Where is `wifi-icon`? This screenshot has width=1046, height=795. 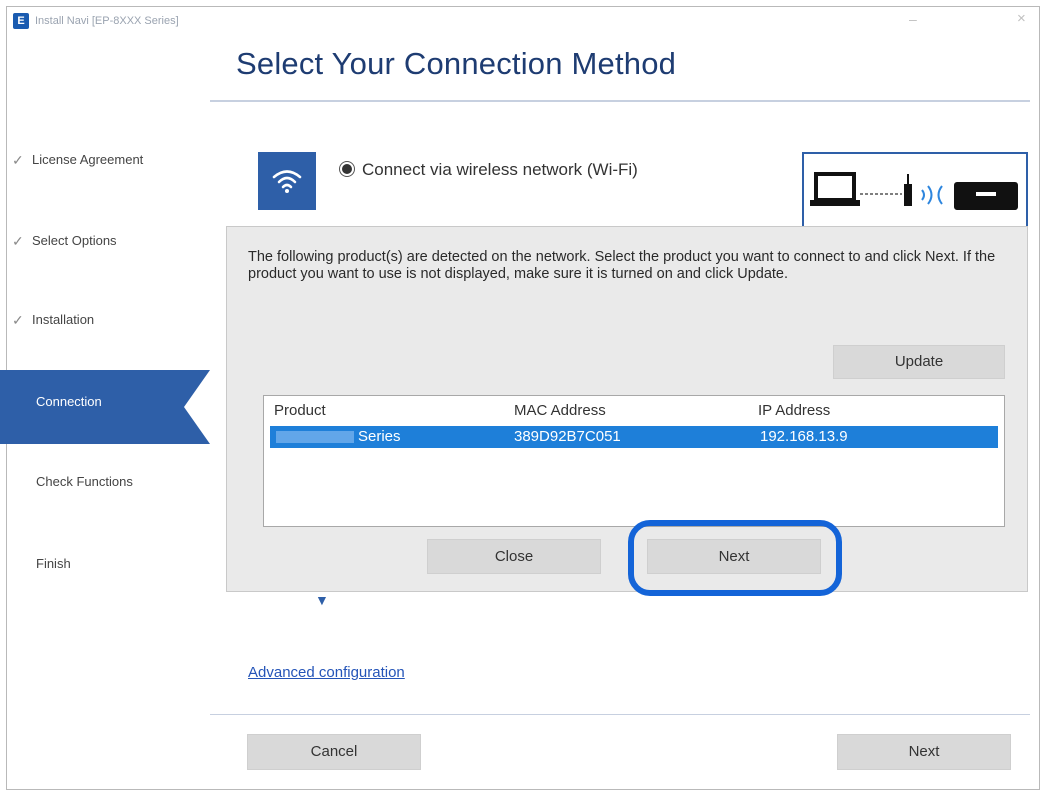
wifi-icon is located at coordinates (287, 181).